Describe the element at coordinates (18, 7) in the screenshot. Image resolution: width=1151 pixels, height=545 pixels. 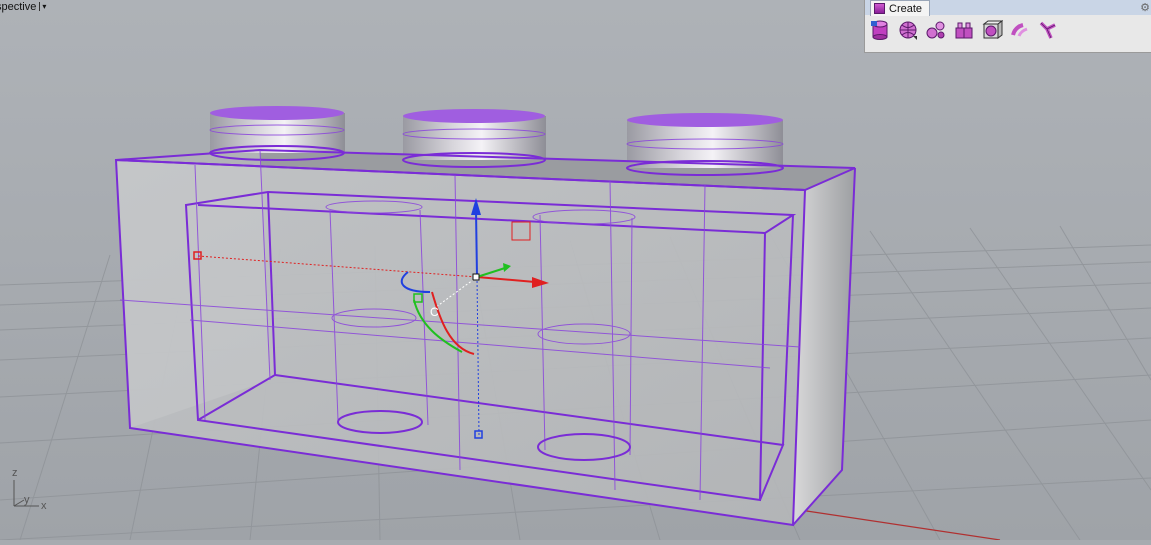
I see `viewport-name: spective` at that location.